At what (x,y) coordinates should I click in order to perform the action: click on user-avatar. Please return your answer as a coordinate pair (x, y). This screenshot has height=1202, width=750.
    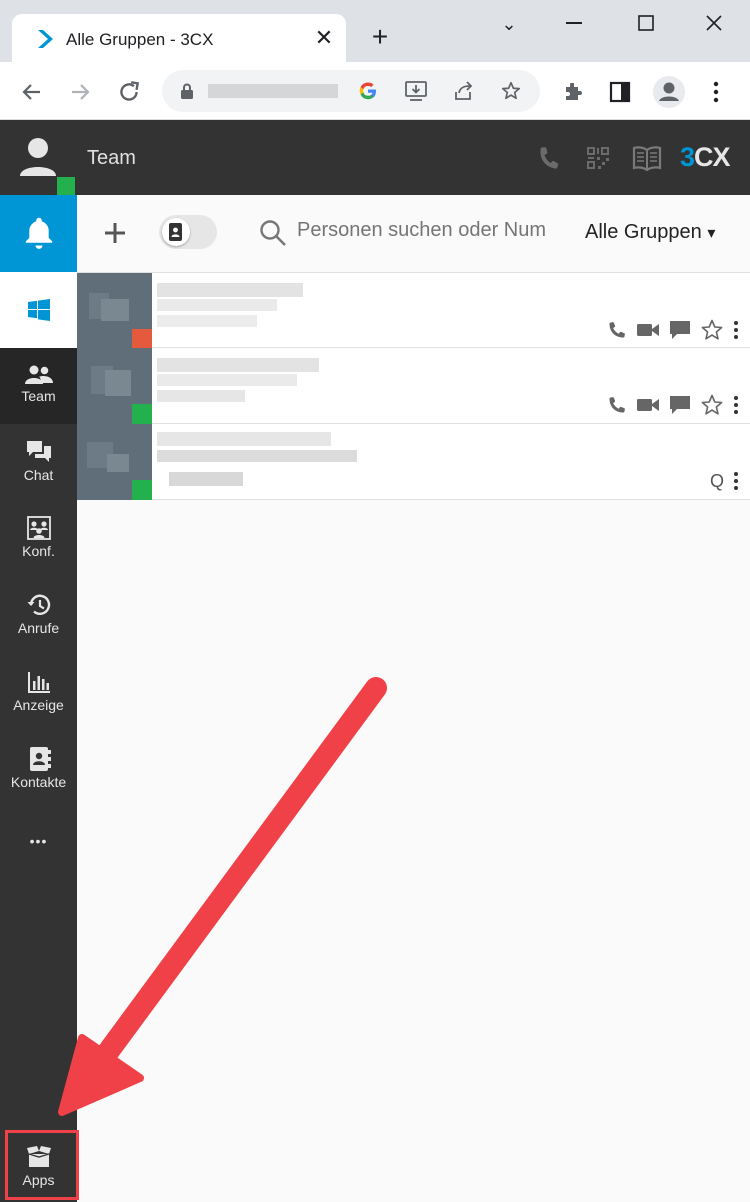
    Looking at the image, I should click on (38, 157).